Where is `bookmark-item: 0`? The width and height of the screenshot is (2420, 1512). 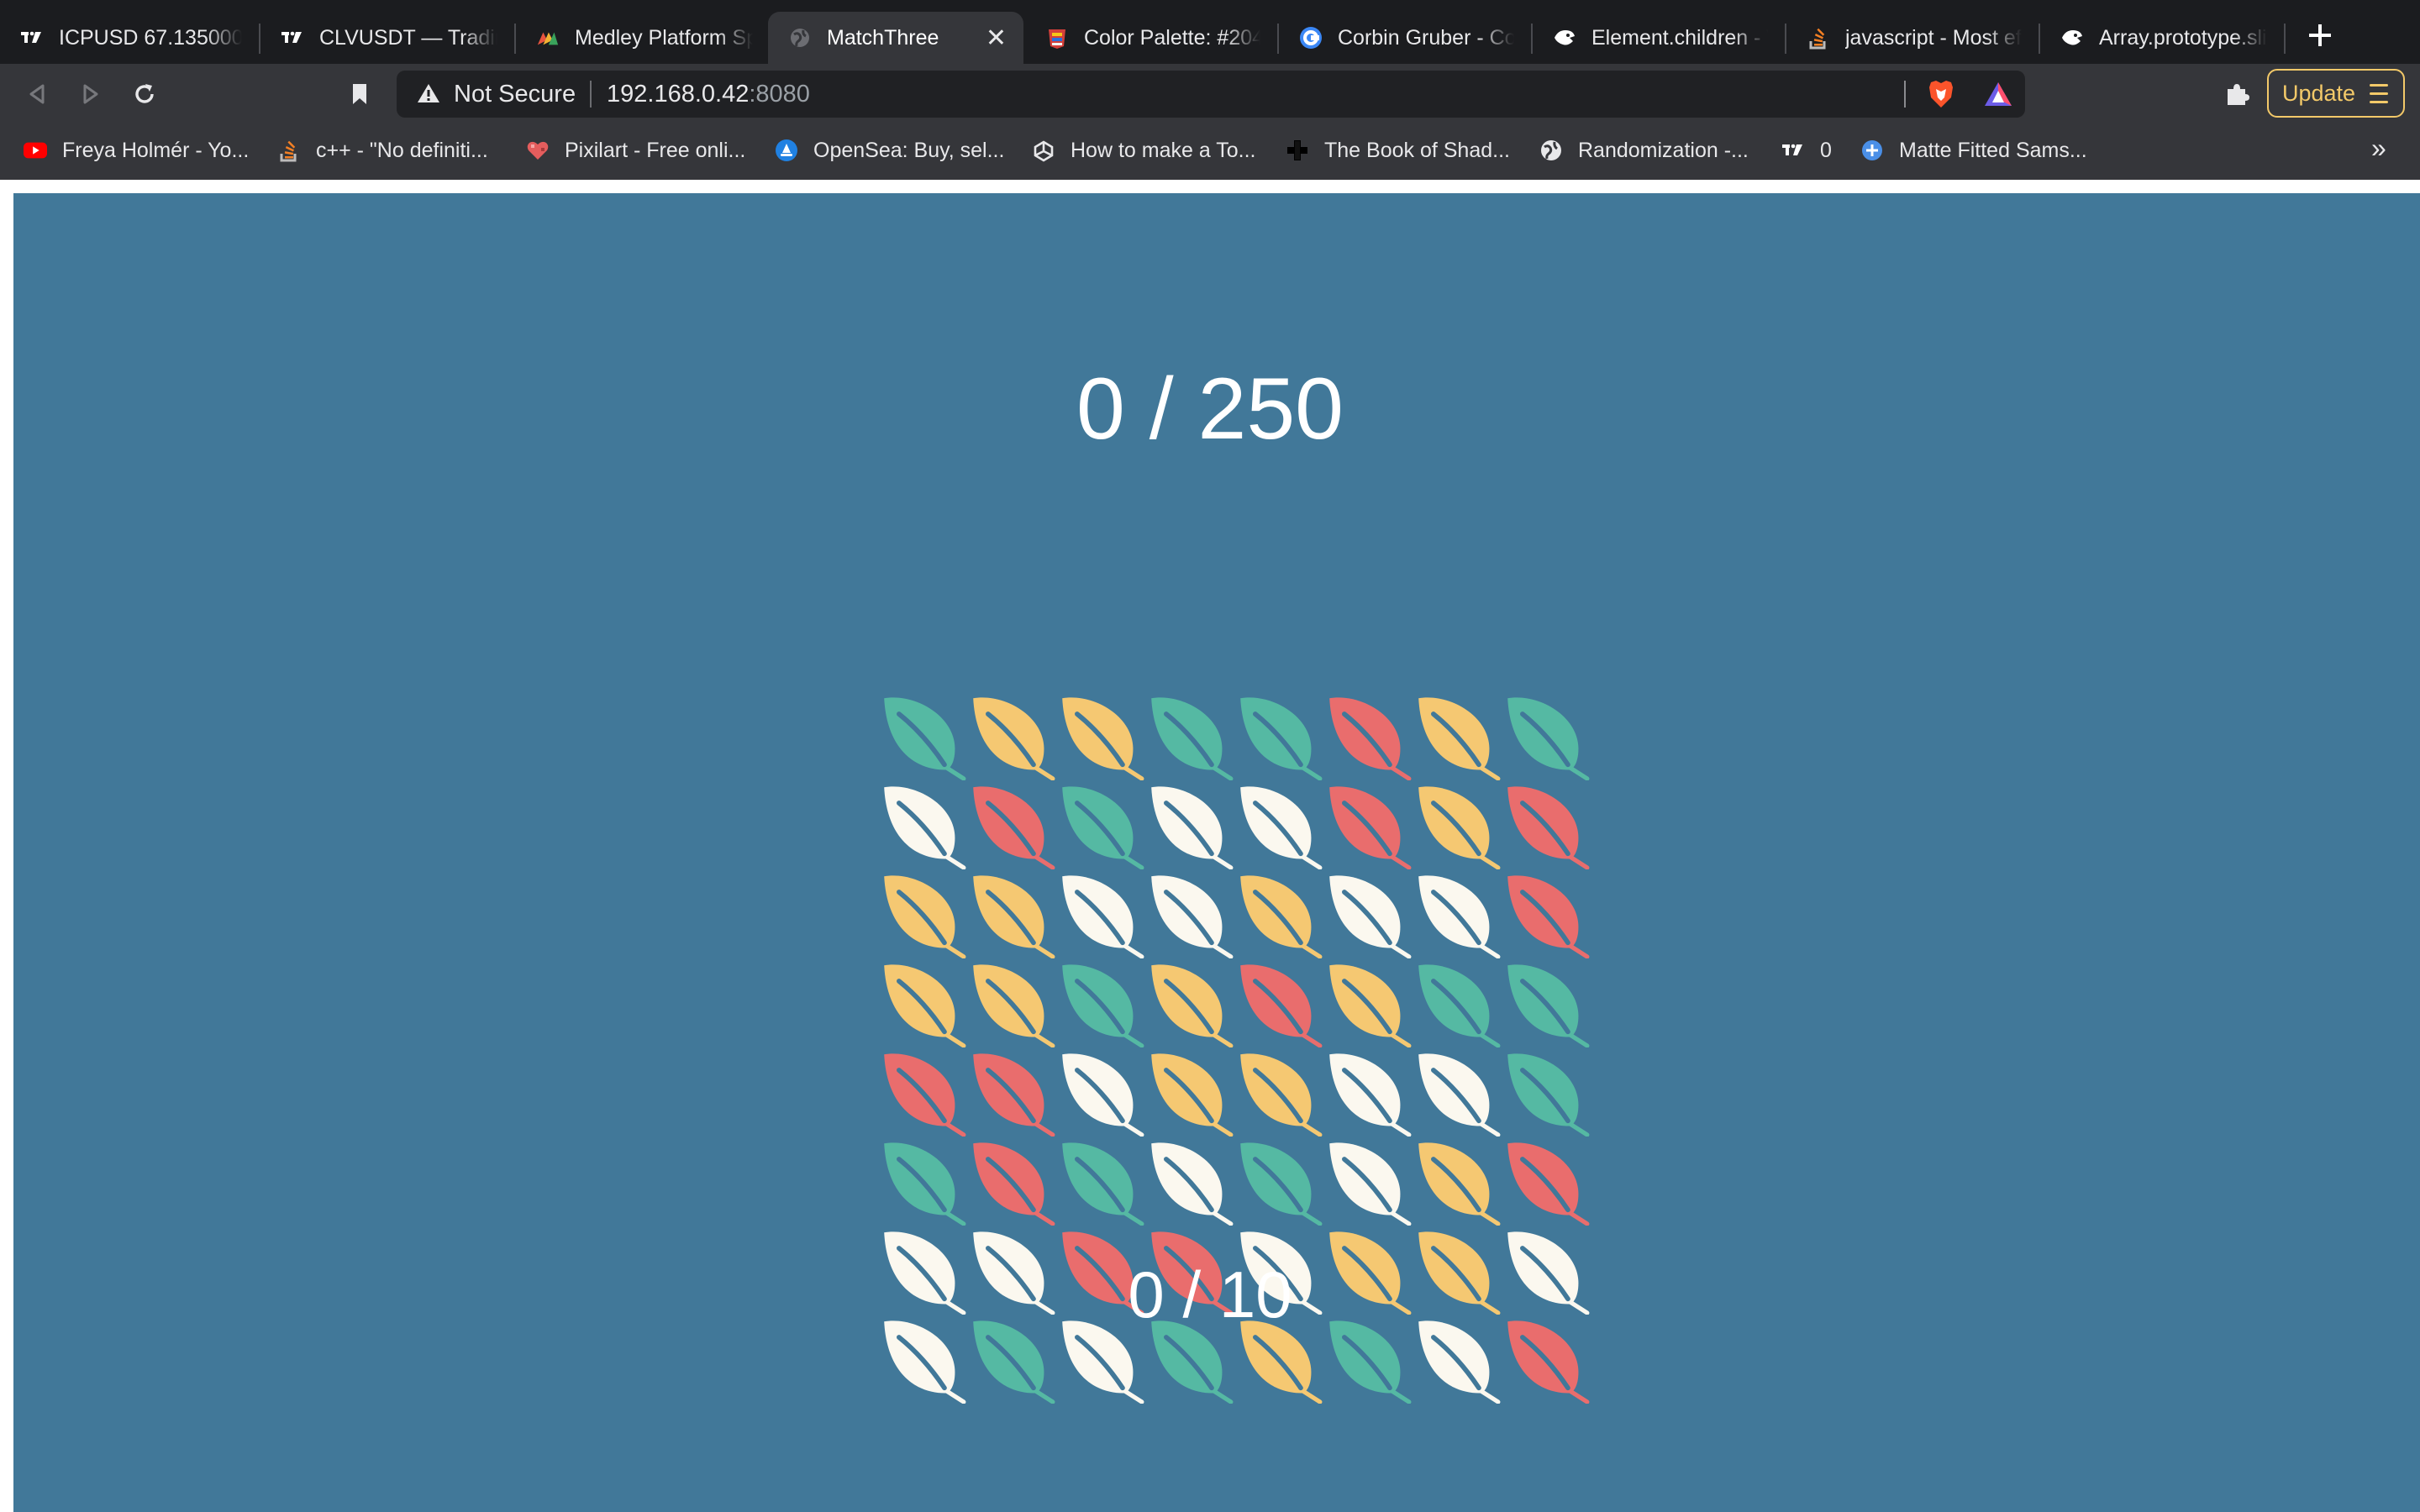
bookmark-item: 0 is located at coordinates (1806, 150).